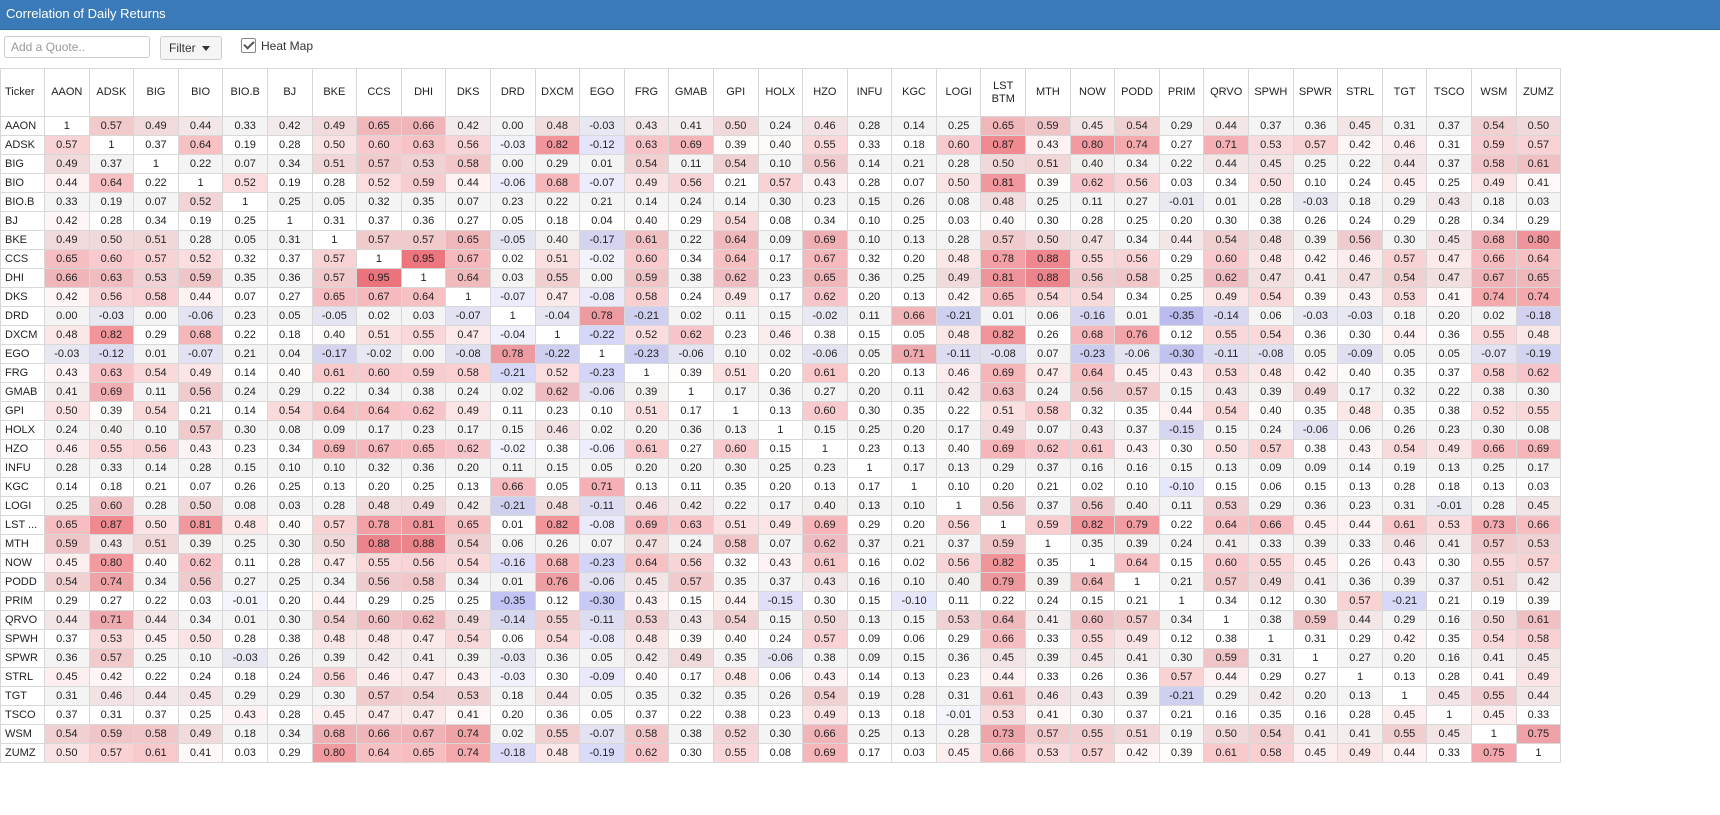 This screenshot has height=815, width=1720. What do you see at coordinates (67, 658) in the screenshot?
I see `correlation-cell: 0.36` at bounding box center [67, 658].